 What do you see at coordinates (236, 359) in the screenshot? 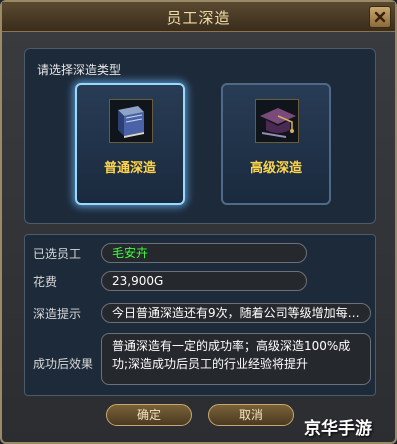
I see `effect-value: 普通深造有一定的成功率；高级深造100%成功;深造成功后员工的行业经验将提升` at bounding box center [236, 359].